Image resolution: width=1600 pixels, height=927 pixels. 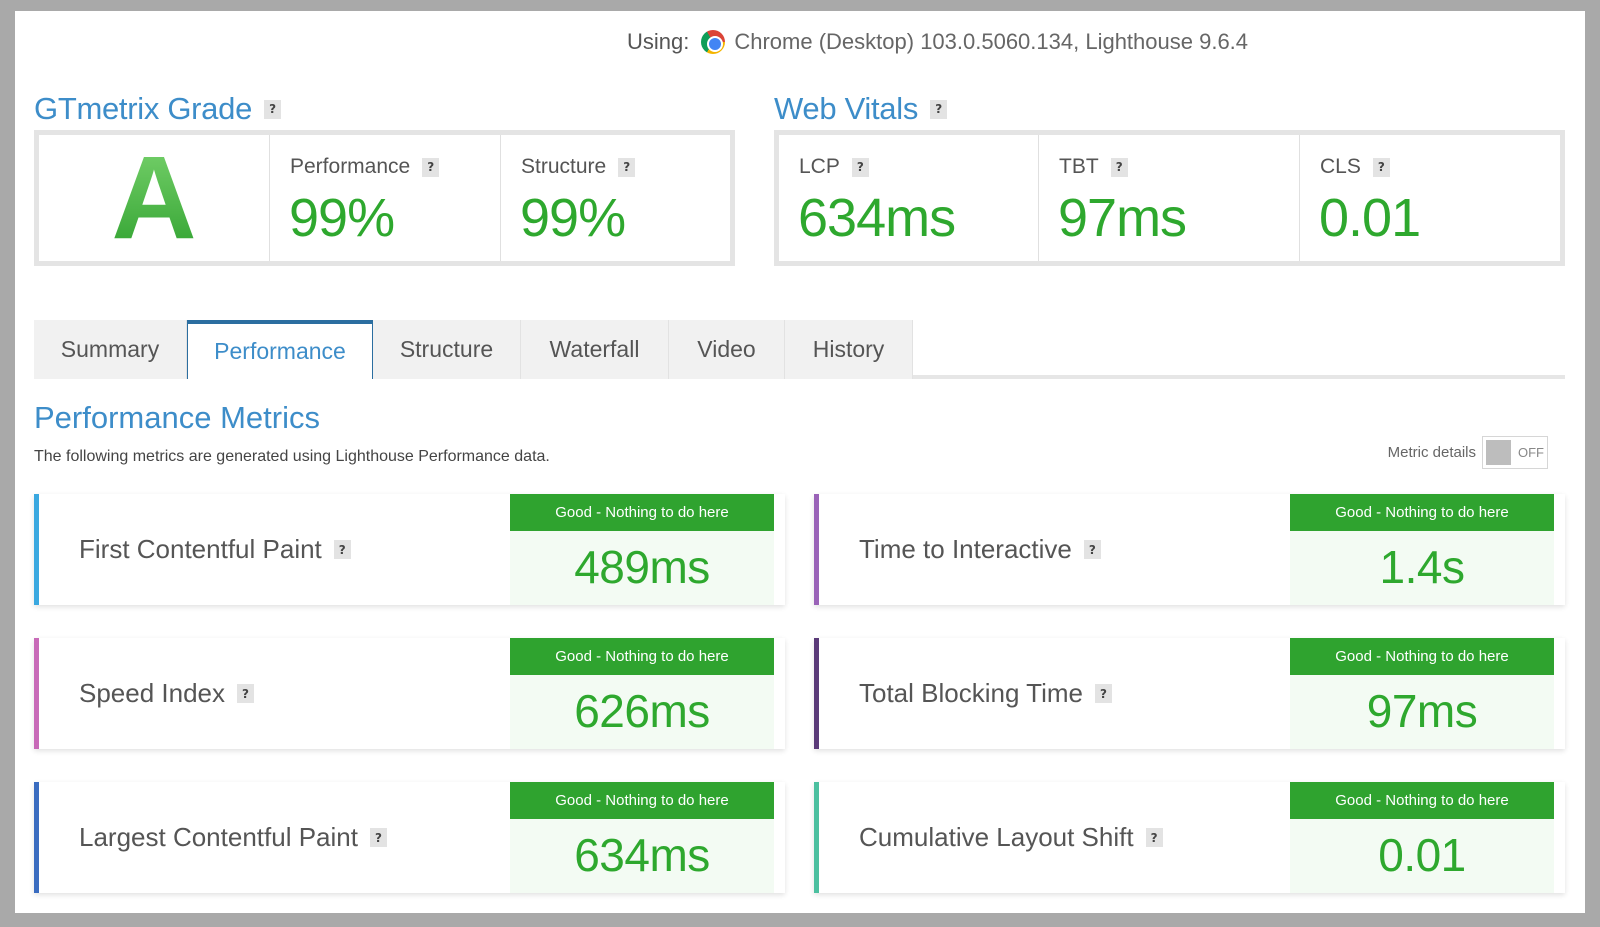 I want to click on metric-details-control: Metric details OFF, so click(x=1468, y=452).